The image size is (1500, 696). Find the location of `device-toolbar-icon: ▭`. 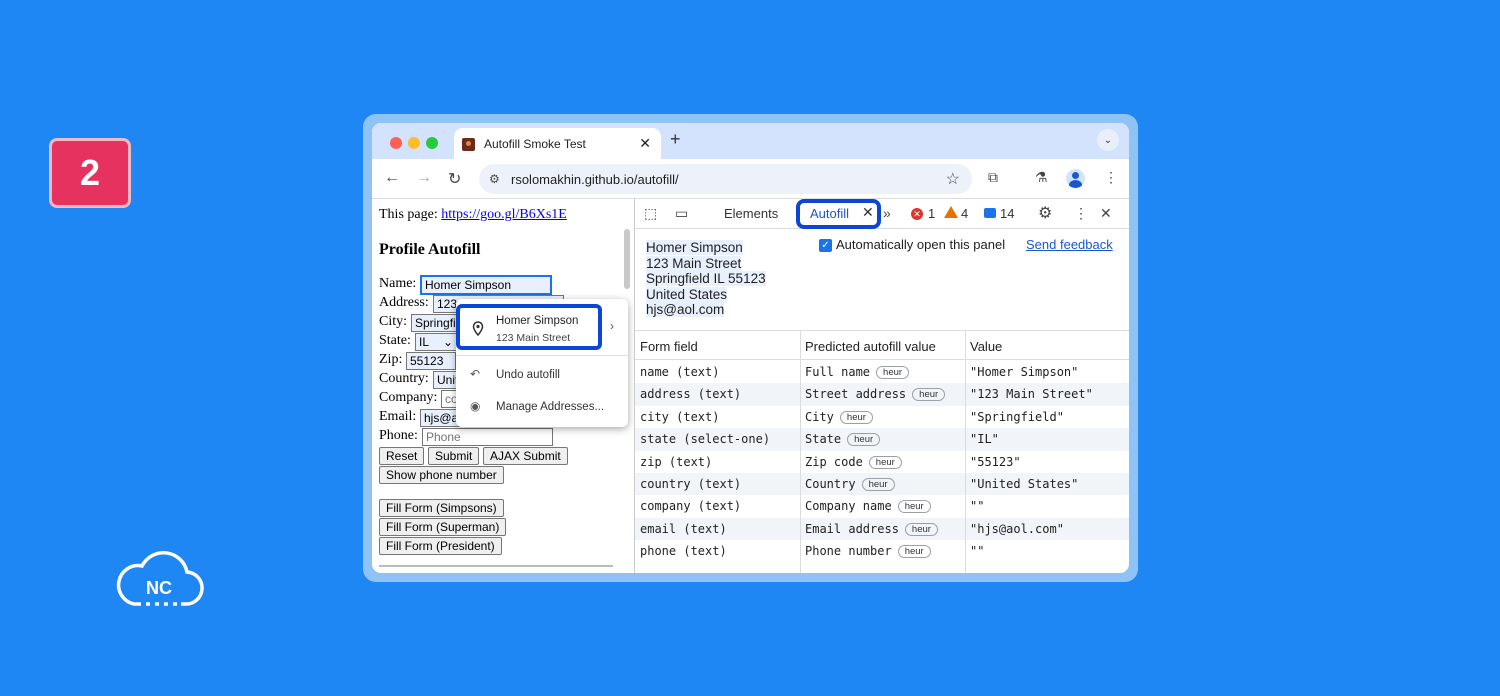

device-toolbar-icon: ▭ is located at coordinates (681, 213).